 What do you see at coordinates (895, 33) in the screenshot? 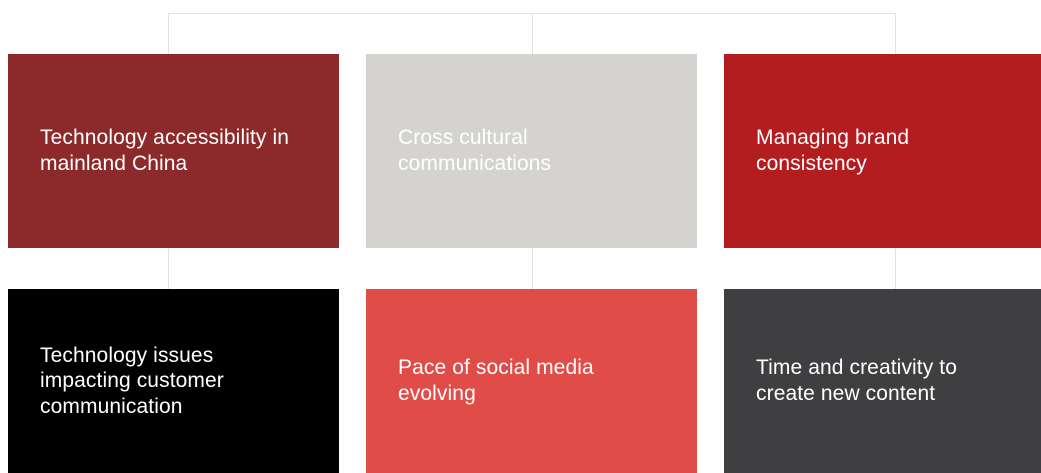
I see `top-connector-right` at bounding box center [895, 33].